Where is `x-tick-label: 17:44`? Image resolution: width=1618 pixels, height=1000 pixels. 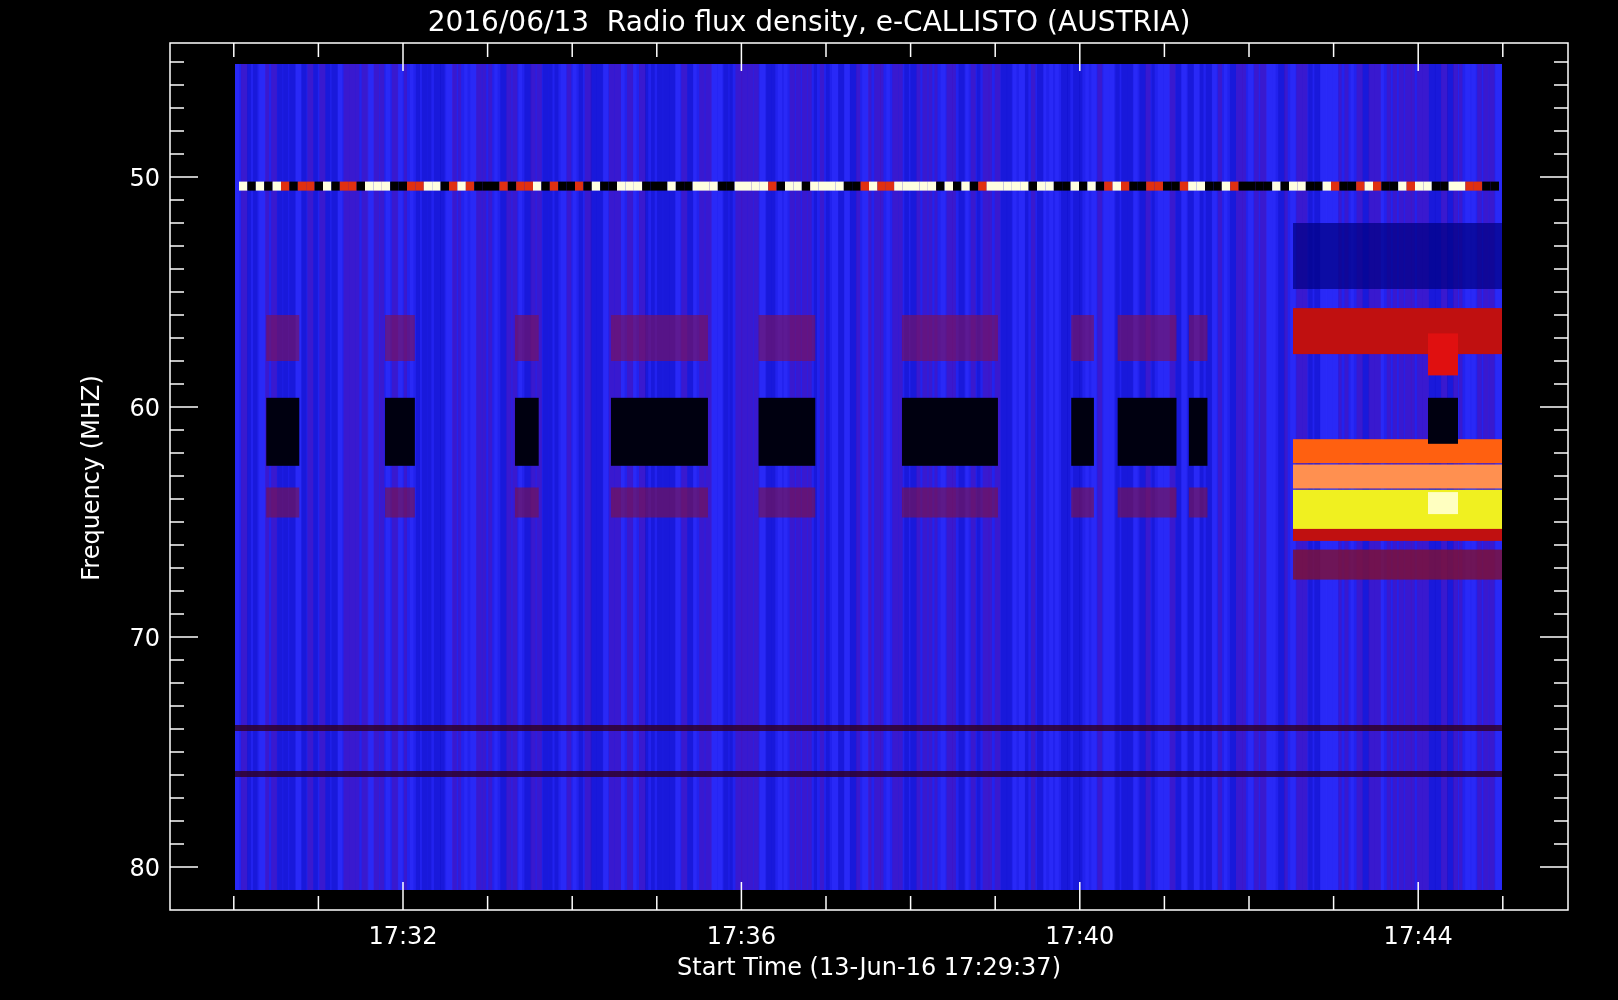 x-tick-label: 17:44 is located at coordinates (1418, 936).